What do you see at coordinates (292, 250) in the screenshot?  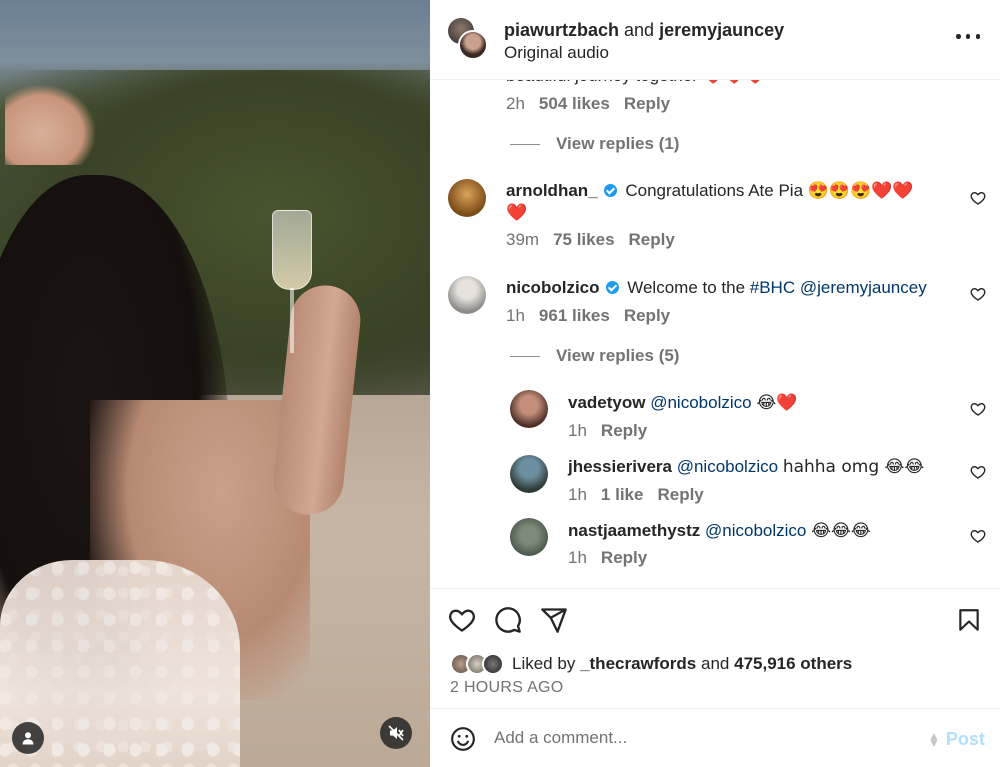 I see `champagne-glass` at bounding box center [292, 250].